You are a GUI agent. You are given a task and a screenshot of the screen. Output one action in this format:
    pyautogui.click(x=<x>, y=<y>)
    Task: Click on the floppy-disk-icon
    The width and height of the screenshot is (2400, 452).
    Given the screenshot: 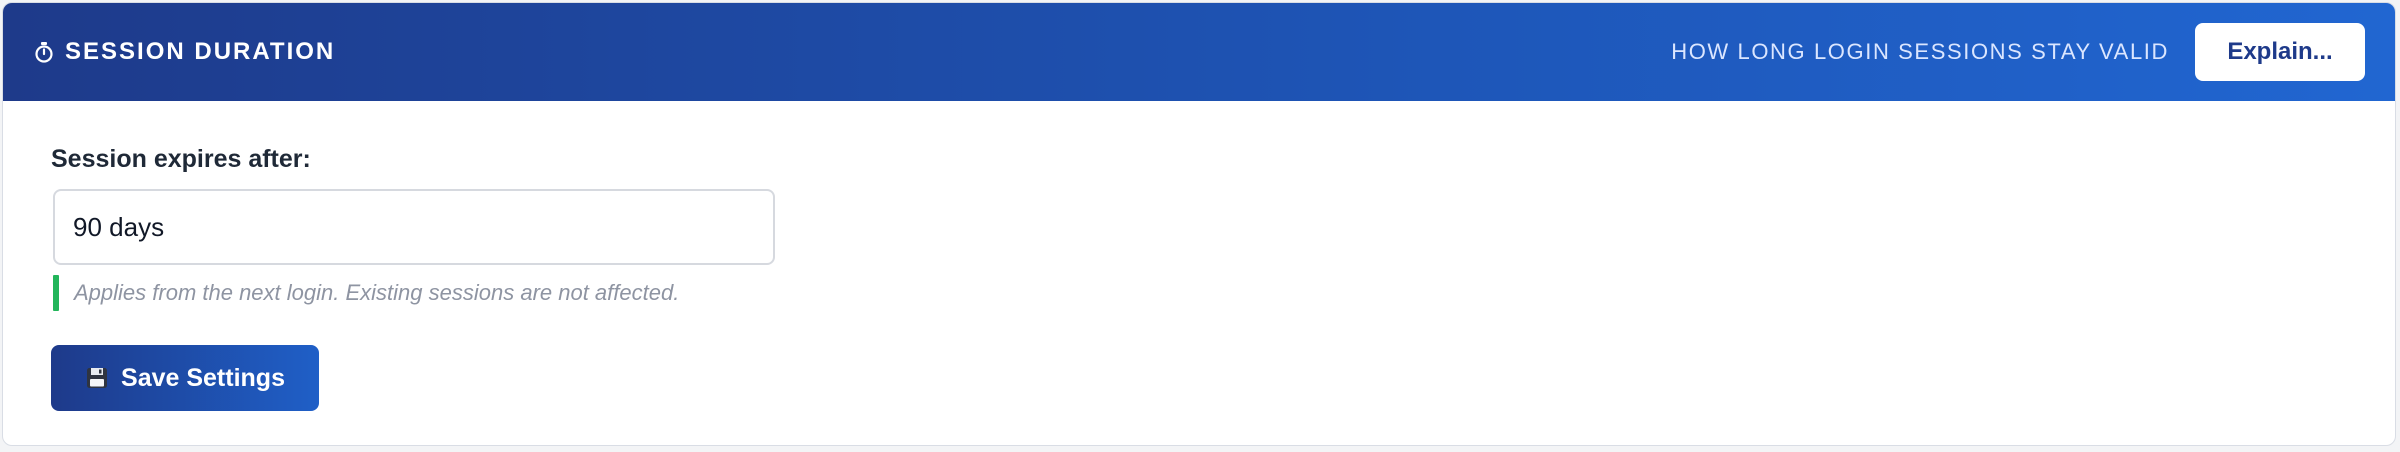 What is the action you would take?
    pyautogui.click(x=97, y=378)
    